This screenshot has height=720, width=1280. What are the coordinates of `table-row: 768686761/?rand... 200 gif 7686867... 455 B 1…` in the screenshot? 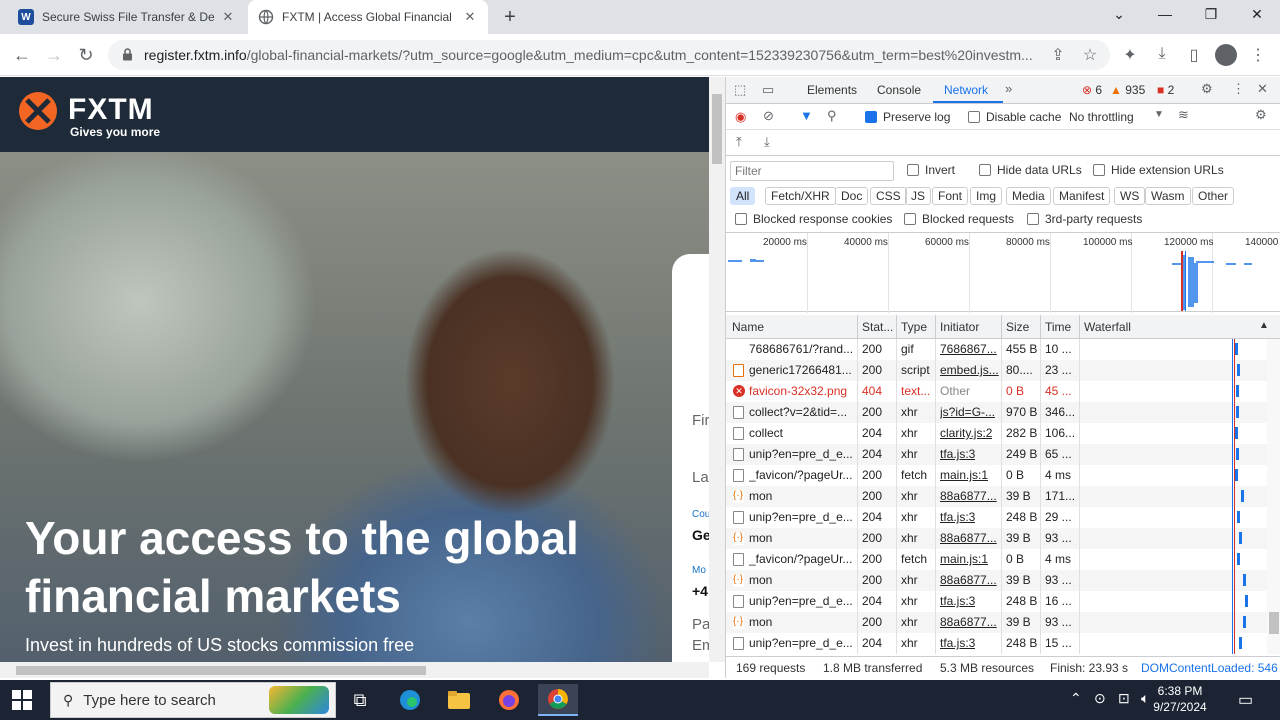 It's located at (996, 349).